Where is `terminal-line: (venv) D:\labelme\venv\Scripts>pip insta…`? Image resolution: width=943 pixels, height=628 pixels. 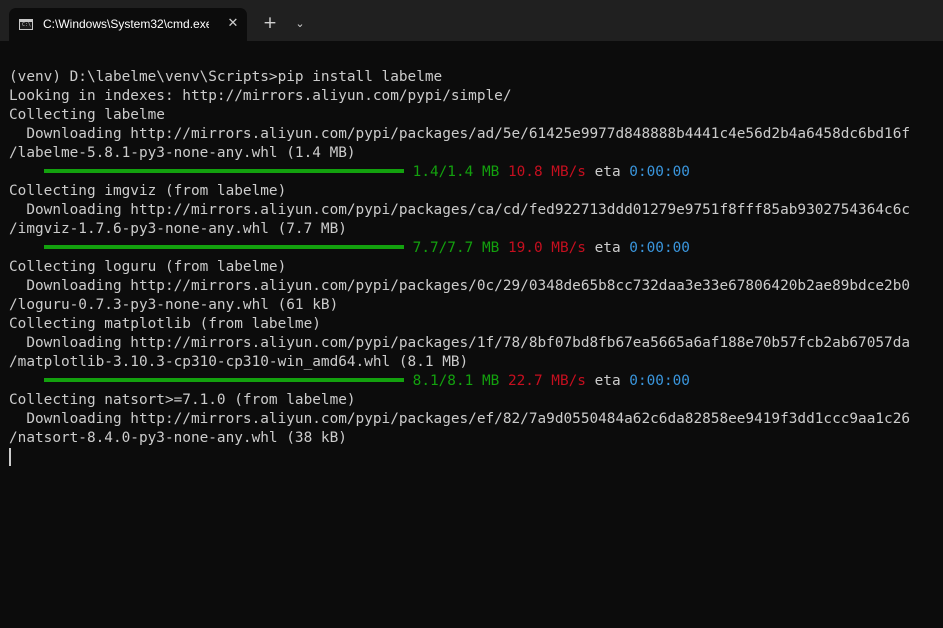 terminal-line: (venv) D:\labelme\venv\Scripts>pip insta… is located at coordinates (226, 77).